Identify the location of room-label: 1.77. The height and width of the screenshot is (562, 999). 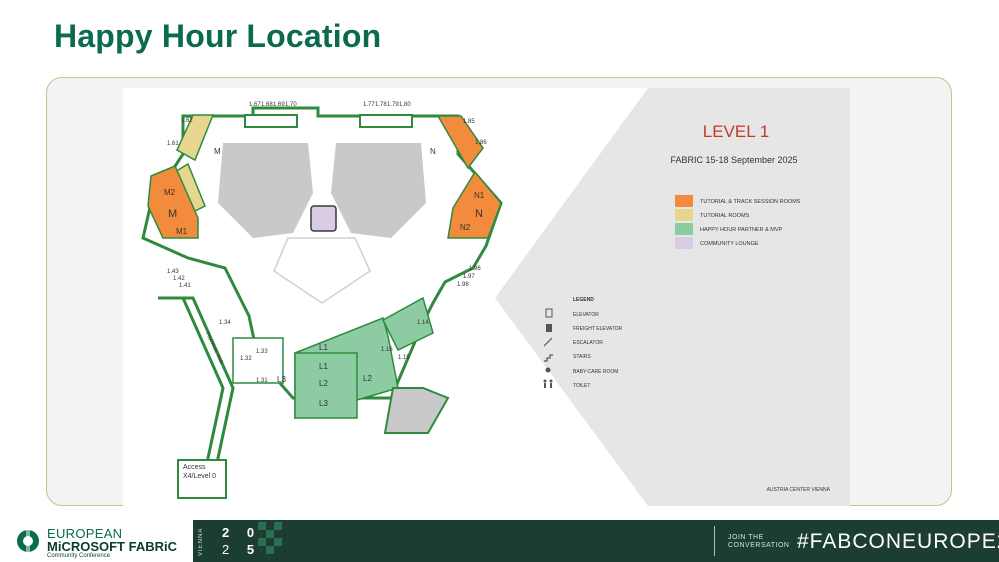
(369, 105).